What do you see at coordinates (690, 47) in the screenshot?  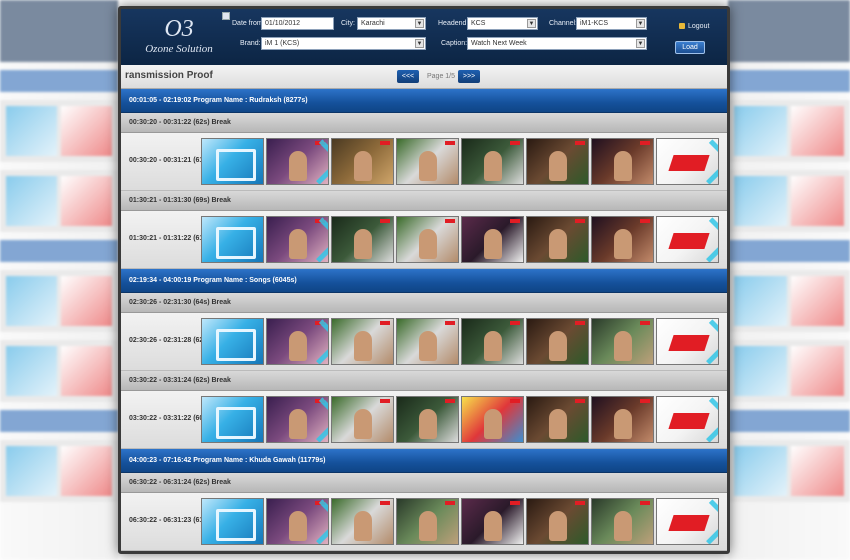 I see `load-button: Load` at bounding box center [690, 47].